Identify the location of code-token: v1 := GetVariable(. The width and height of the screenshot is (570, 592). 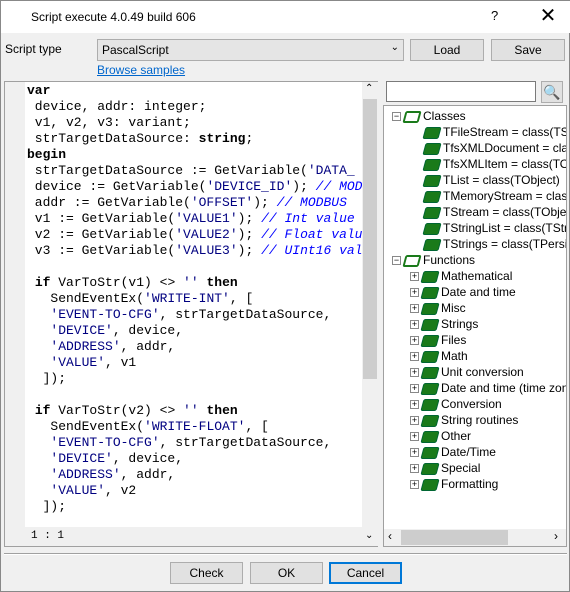
(101, 218).